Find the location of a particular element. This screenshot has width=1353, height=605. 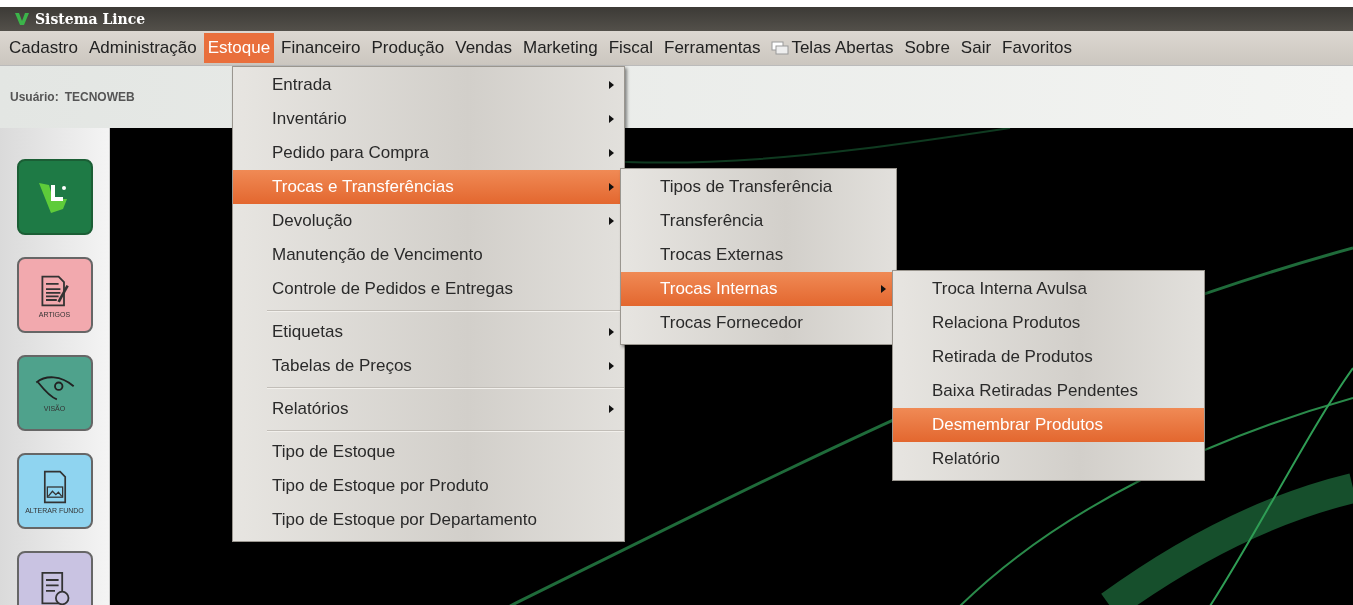

user-name: TECNOWEB is located at coordinates (99, 97).